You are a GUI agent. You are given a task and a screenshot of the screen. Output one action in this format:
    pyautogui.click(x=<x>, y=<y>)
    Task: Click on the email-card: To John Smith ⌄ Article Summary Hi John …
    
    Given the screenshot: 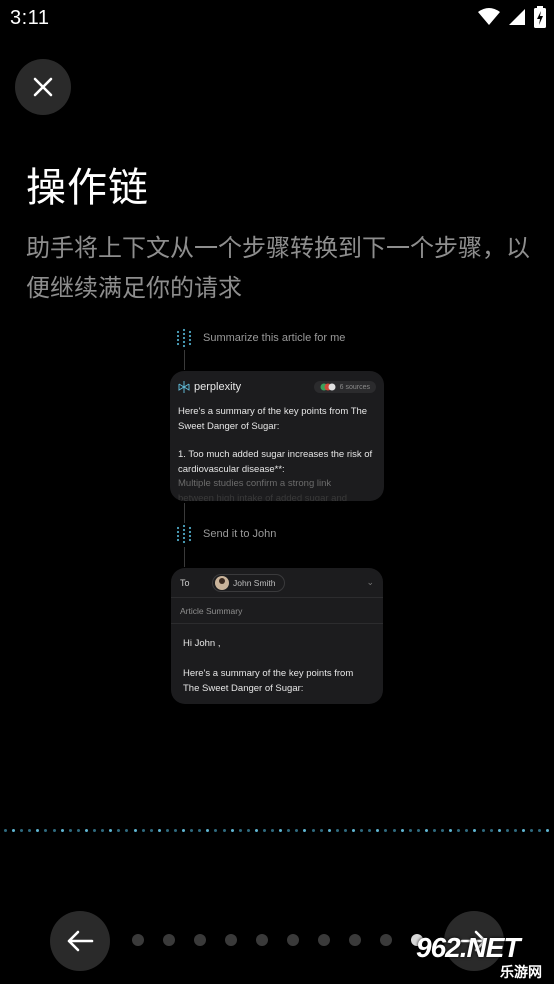 What is the action you would take?
    pyautogui.click(x=277, y=636)
    